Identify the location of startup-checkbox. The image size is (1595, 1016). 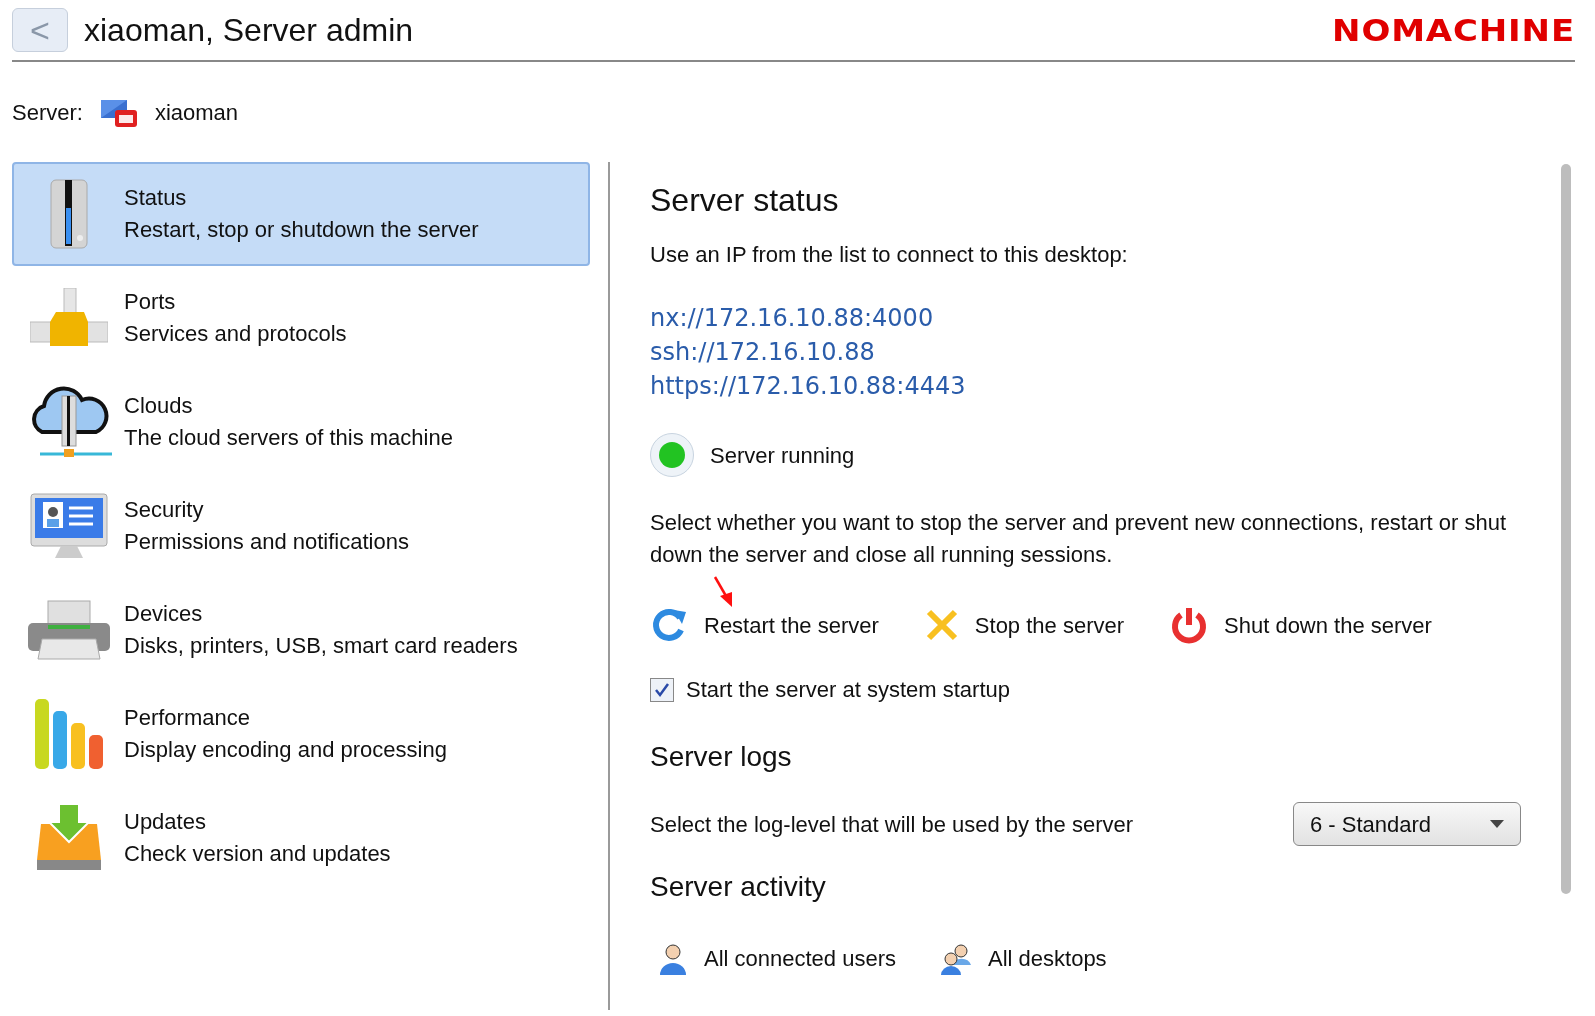
(662, 689).